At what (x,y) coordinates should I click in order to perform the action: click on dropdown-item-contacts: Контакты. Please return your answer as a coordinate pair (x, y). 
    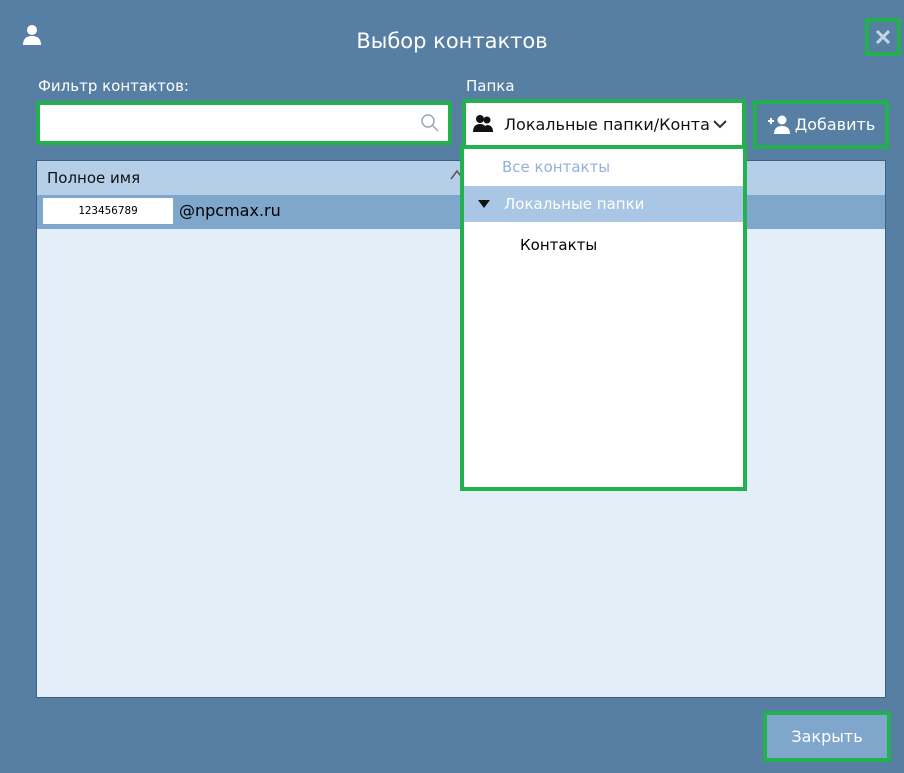
    Looking at the image, I should click on (603, 245).